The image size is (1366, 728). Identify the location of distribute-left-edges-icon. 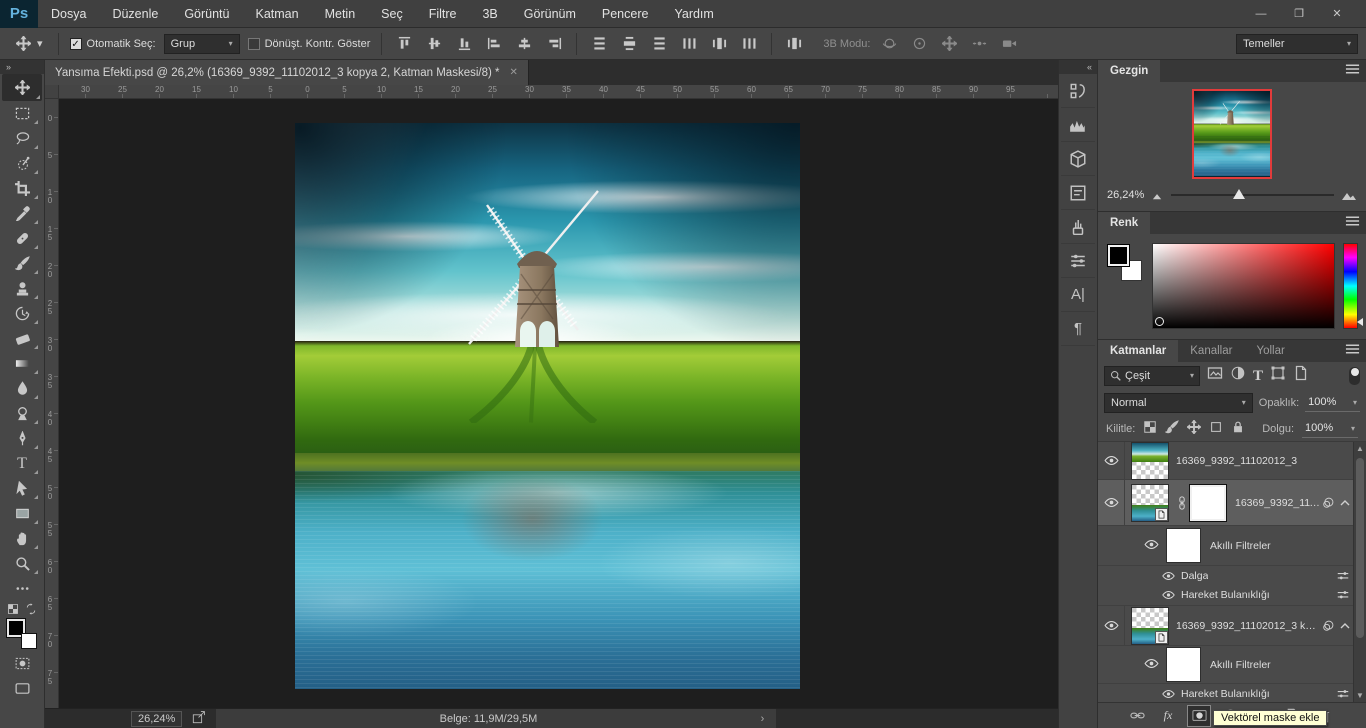
(689, 44).